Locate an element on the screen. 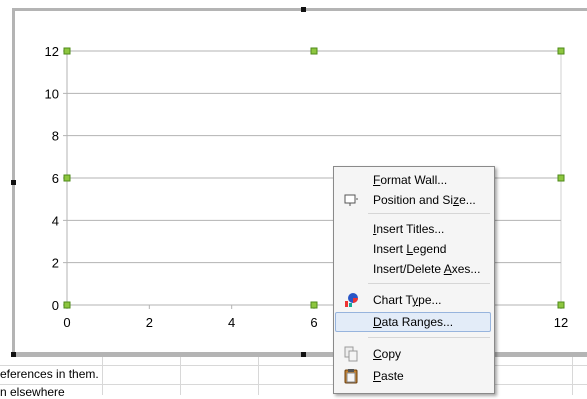 The image size is (587, 399). copy-icon is located at coordinates (351, 354).